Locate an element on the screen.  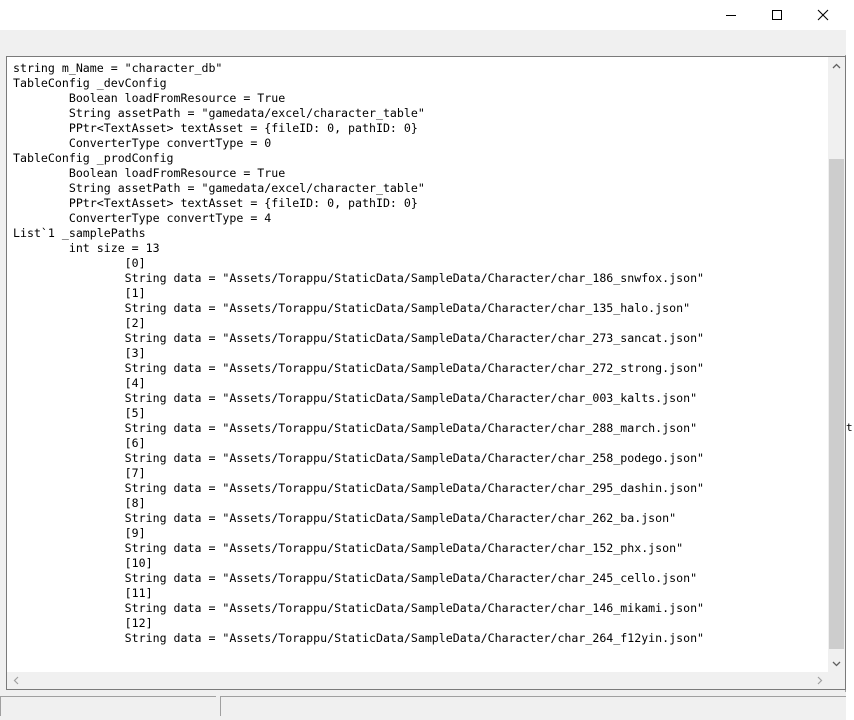
scroll-left-button is located at coordinates (15, 680).